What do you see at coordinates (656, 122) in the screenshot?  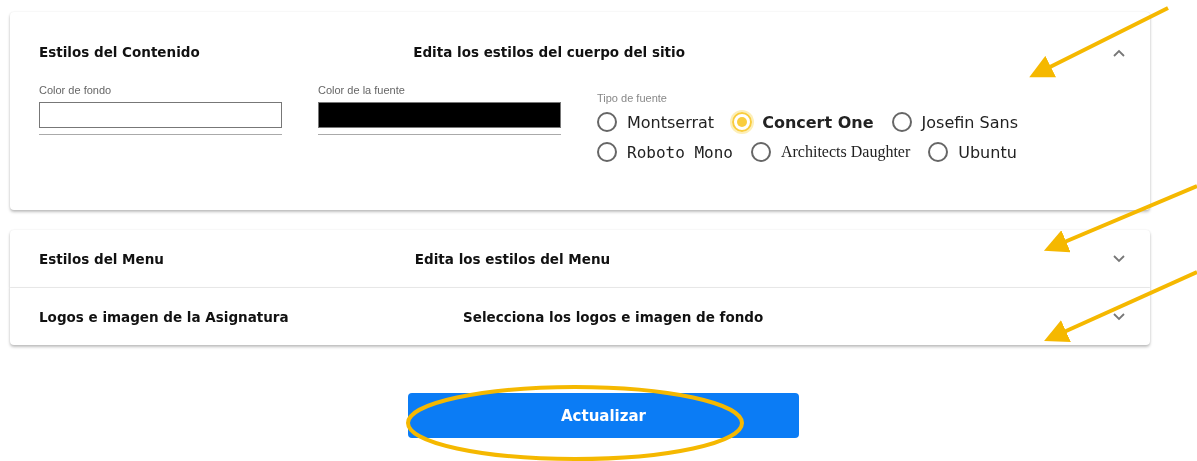 I see `radio-option: Montserrat` at bounding box center [656, 122].